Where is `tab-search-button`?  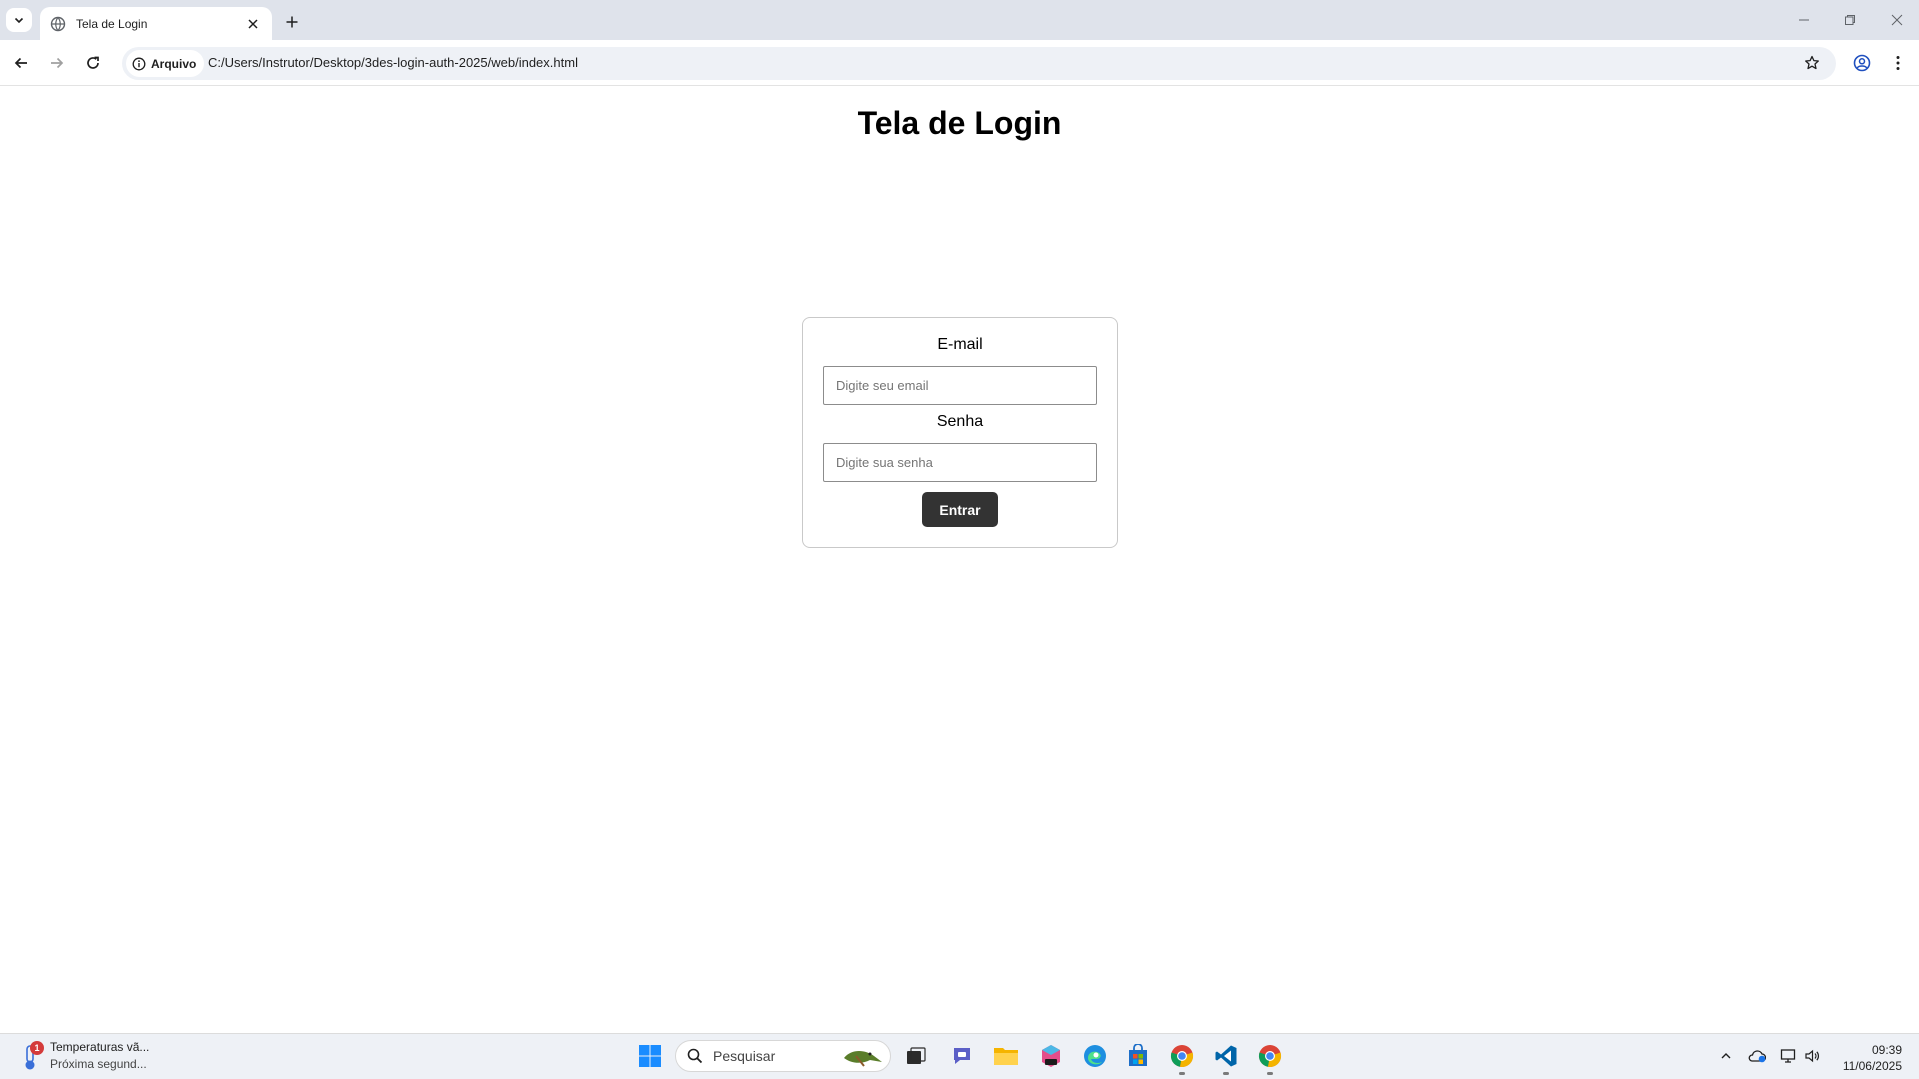 tab-search-button is located at coordinates (19, 20).